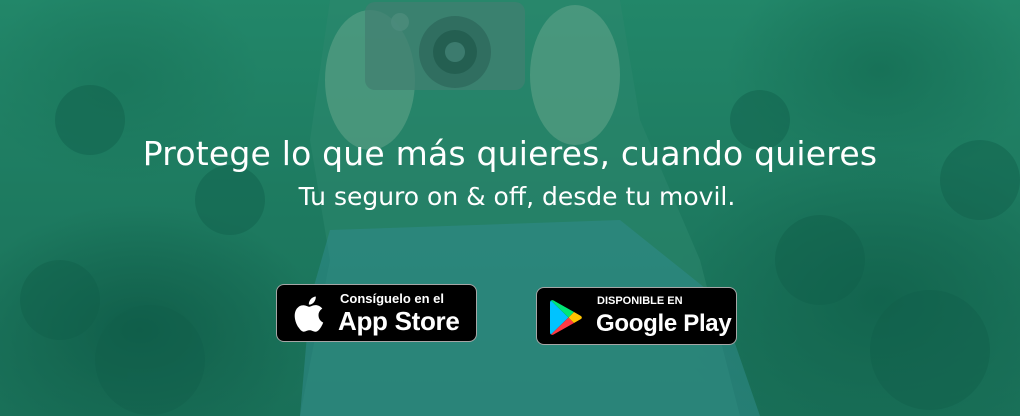  Describe the element at coordinates (309, 314) in the screenshot. I see `apple-icon` at that location.